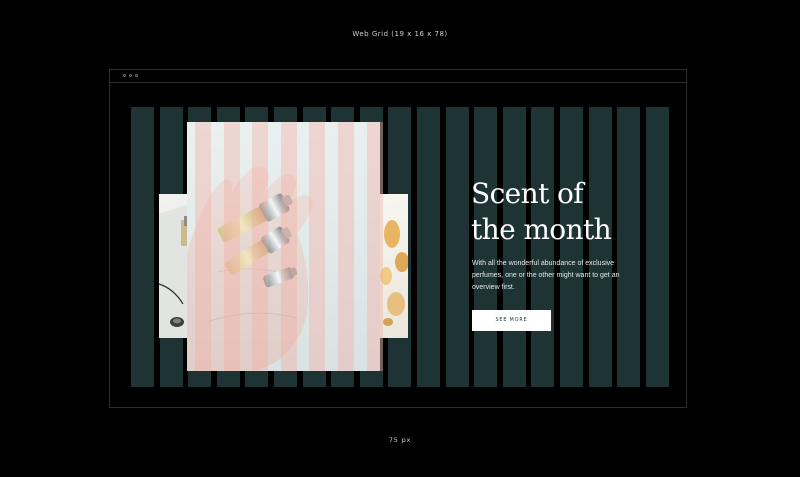 The image size is (800, 477). I want to click on window-controls, so click(130, 75).